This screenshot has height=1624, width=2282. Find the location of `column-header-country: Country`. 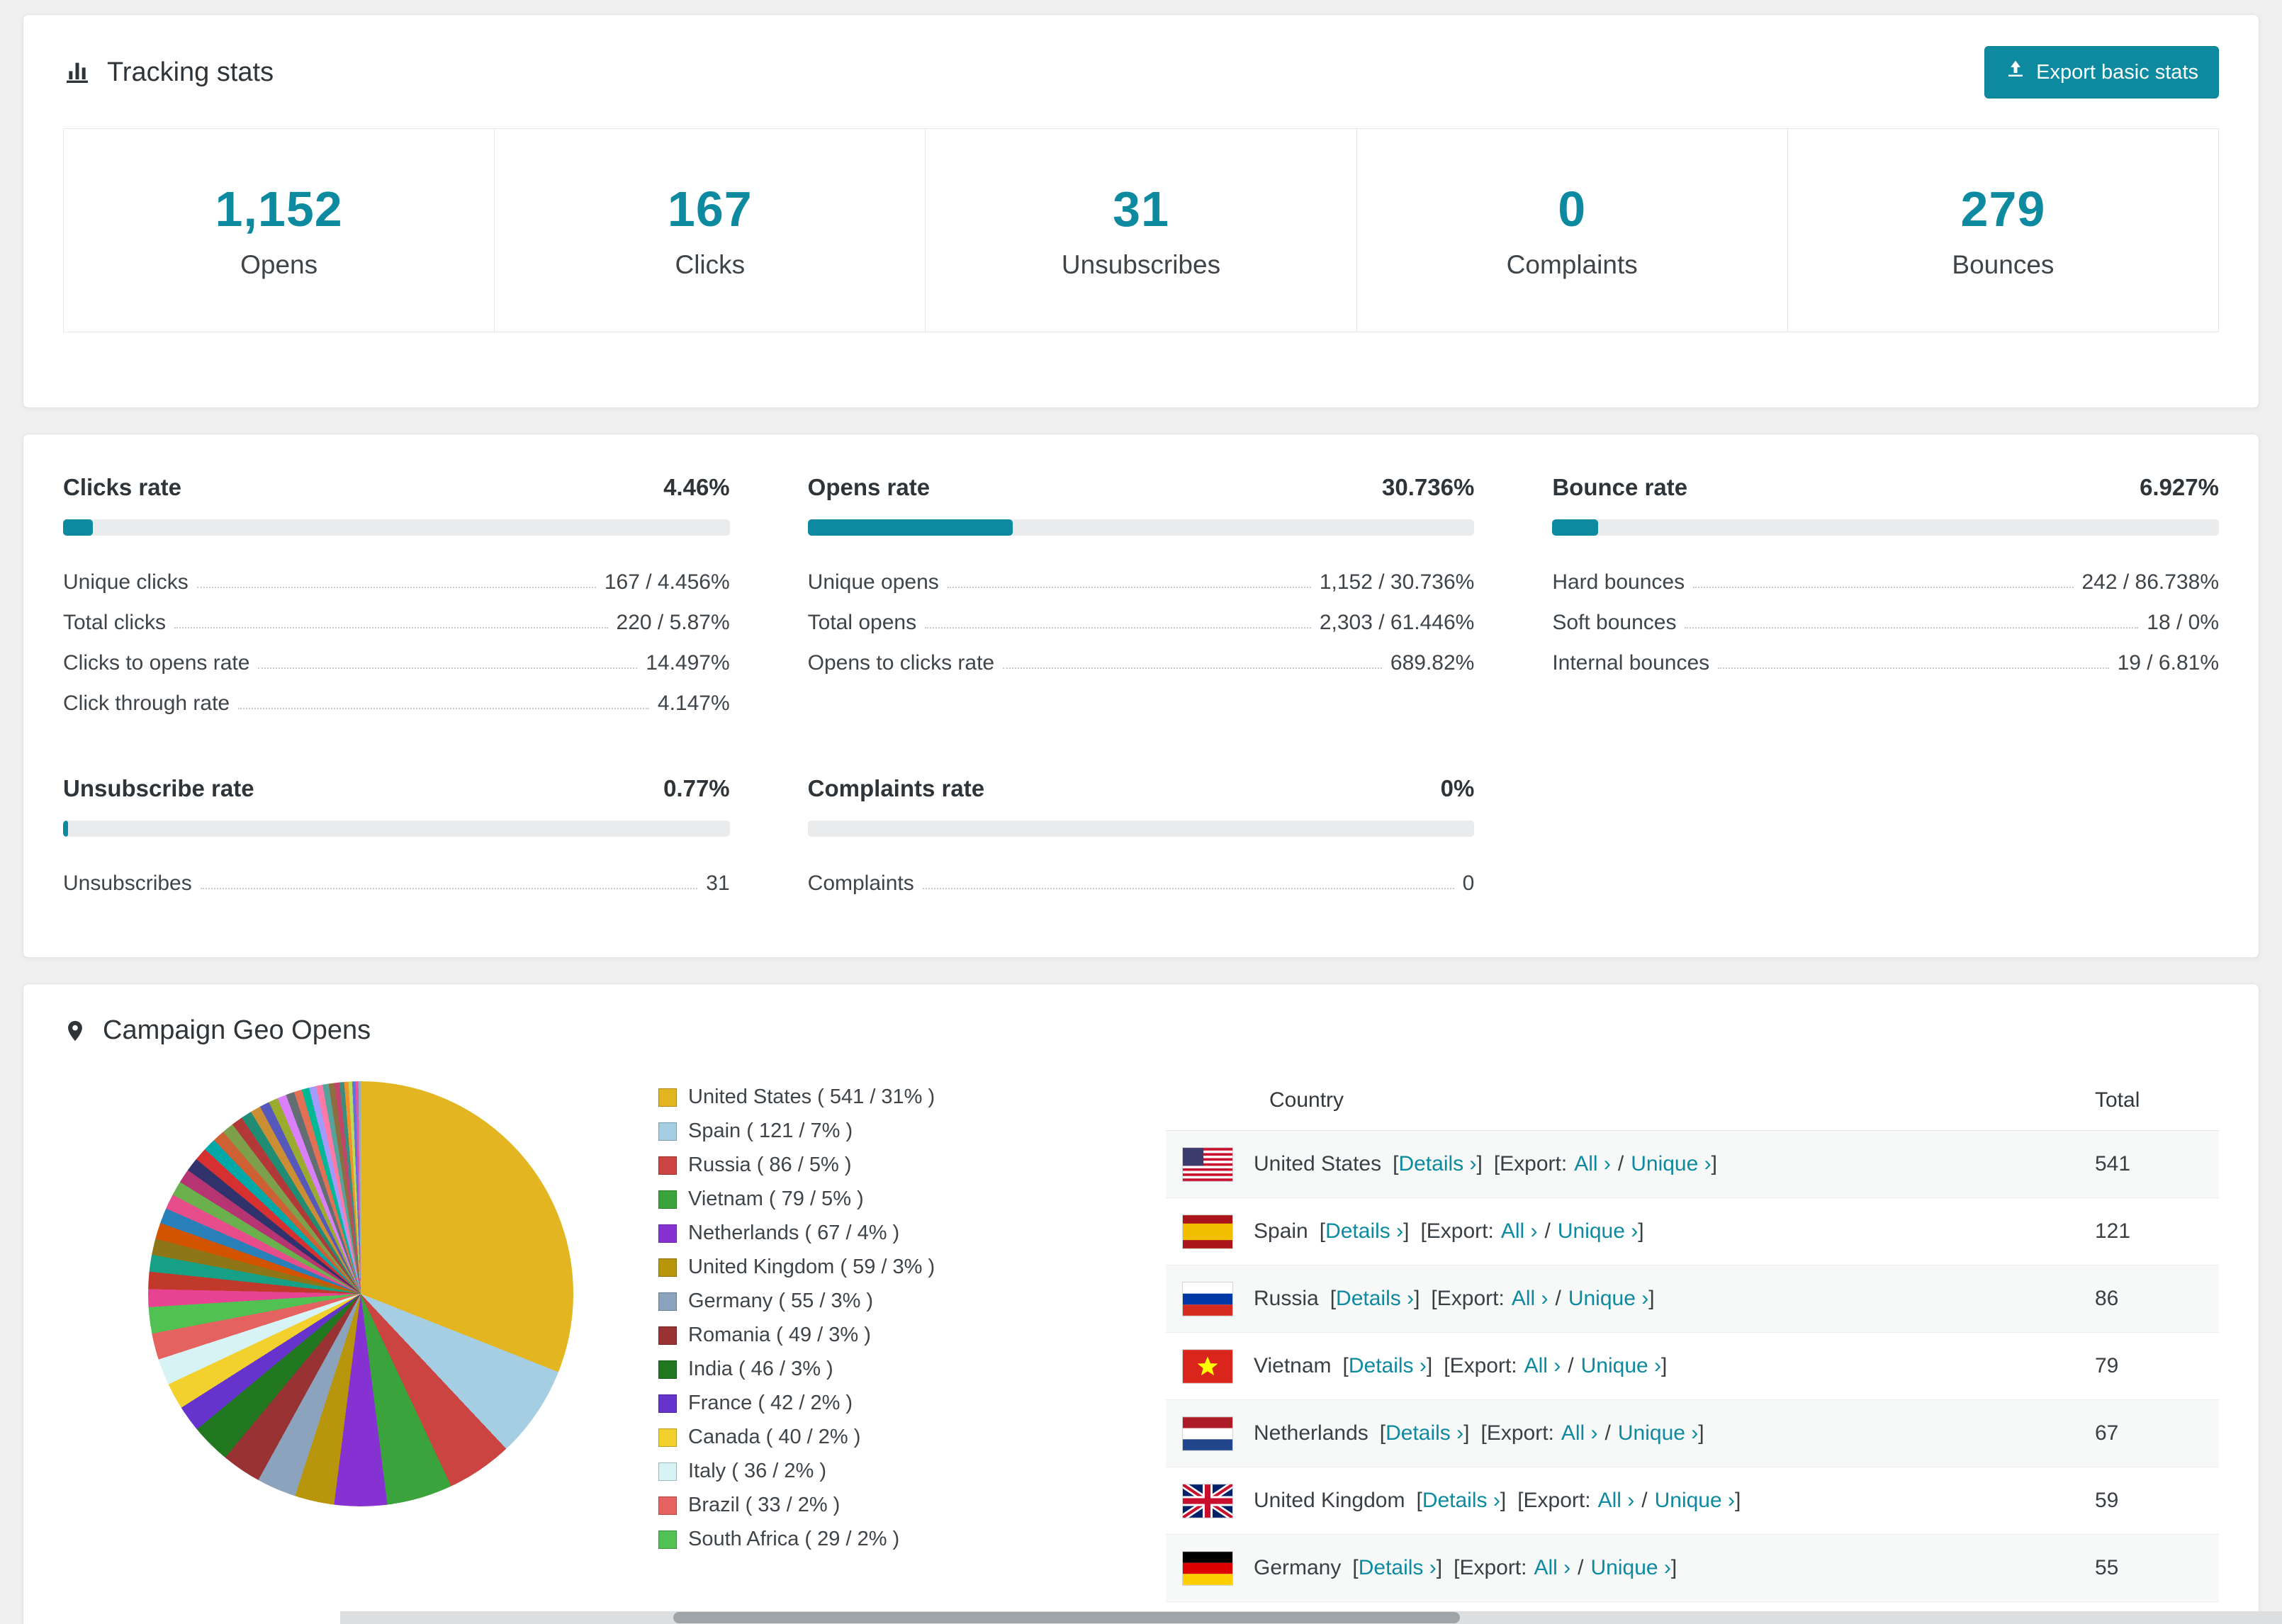

column-header-country: Country is located at coordinates (1306, 1100).